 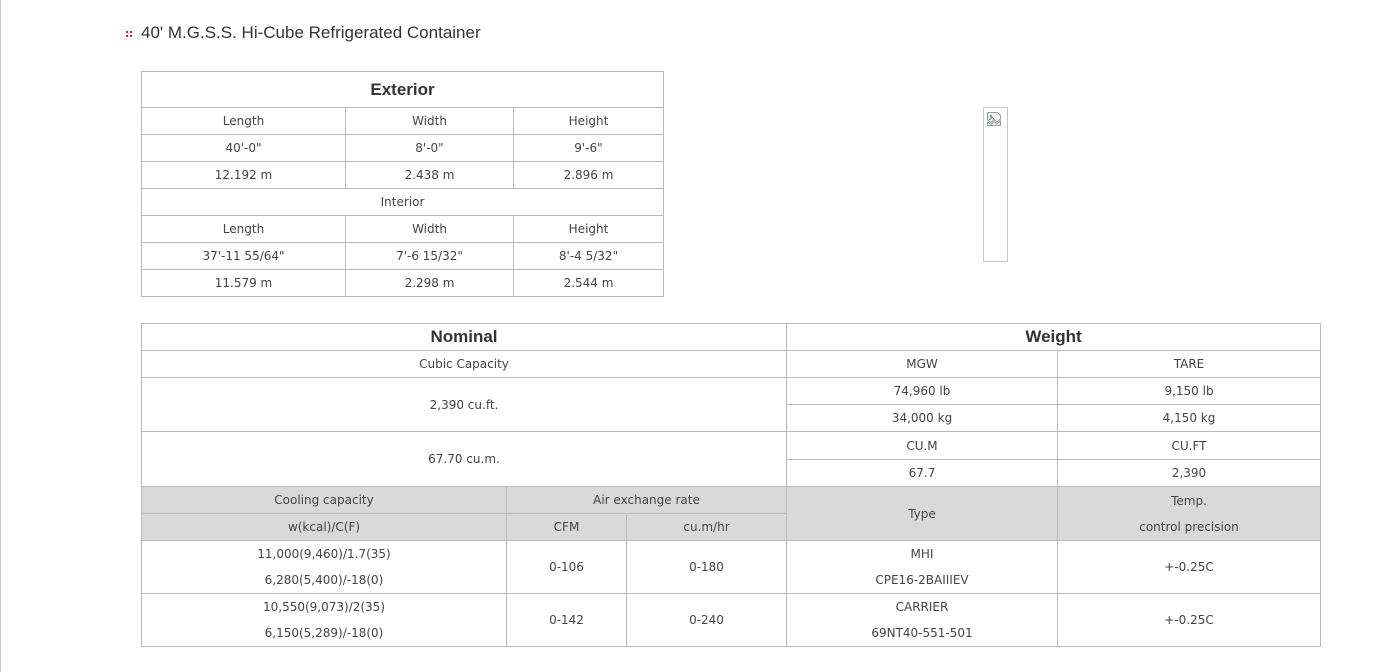 I want to click on capacity-label-row: Cubic Capacity MGW TARE, so click(x=731, y=364).